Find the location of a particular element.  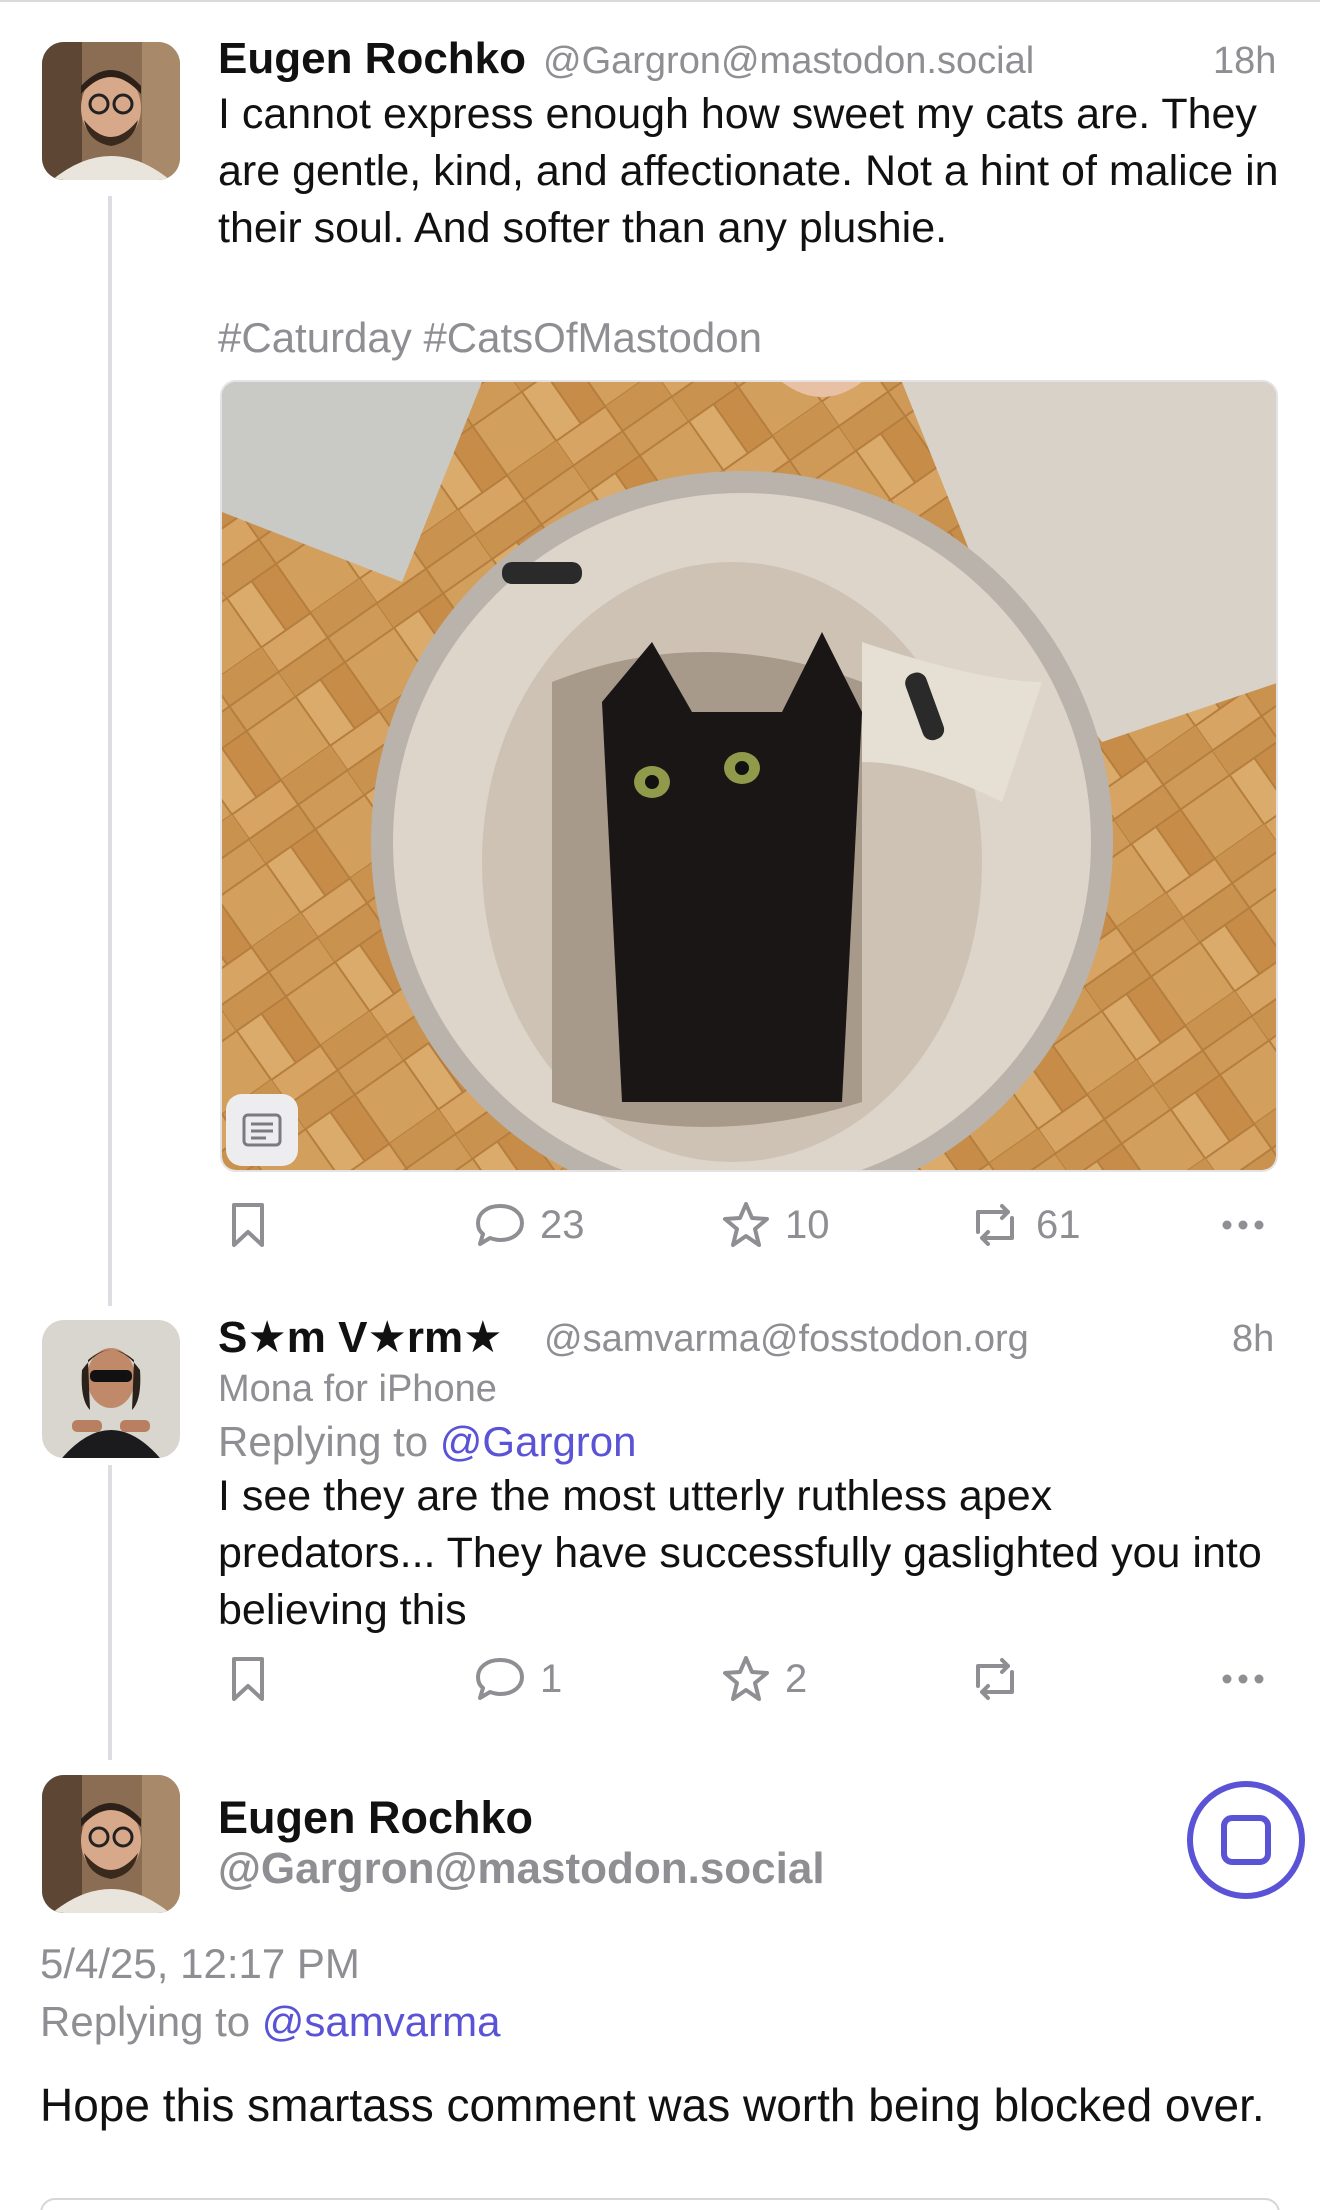

replying-to-link: @Gargron is located at coordinates (538, 1441).